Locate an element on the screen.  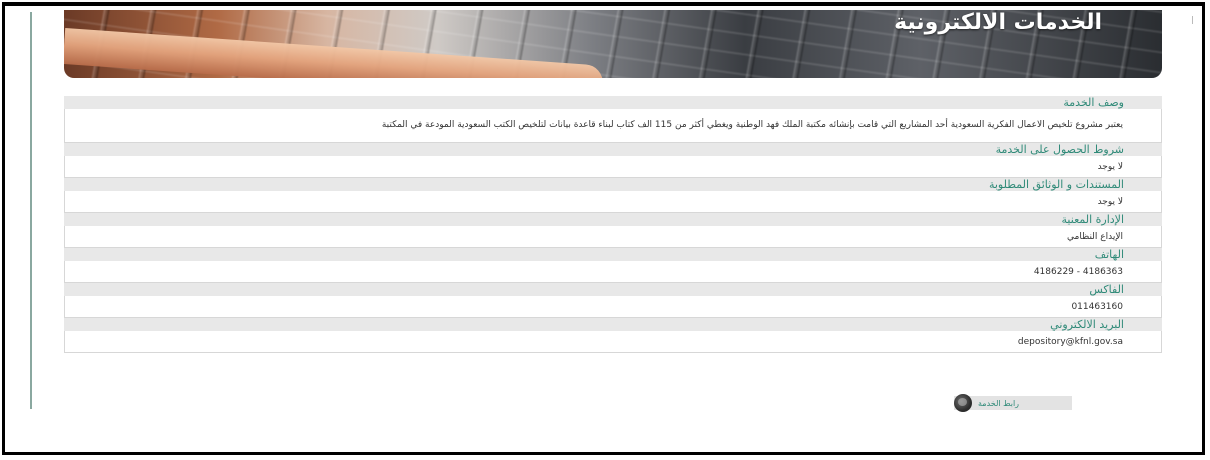
section-title: الإدارة المعنية is located at coordinates (613, 219).